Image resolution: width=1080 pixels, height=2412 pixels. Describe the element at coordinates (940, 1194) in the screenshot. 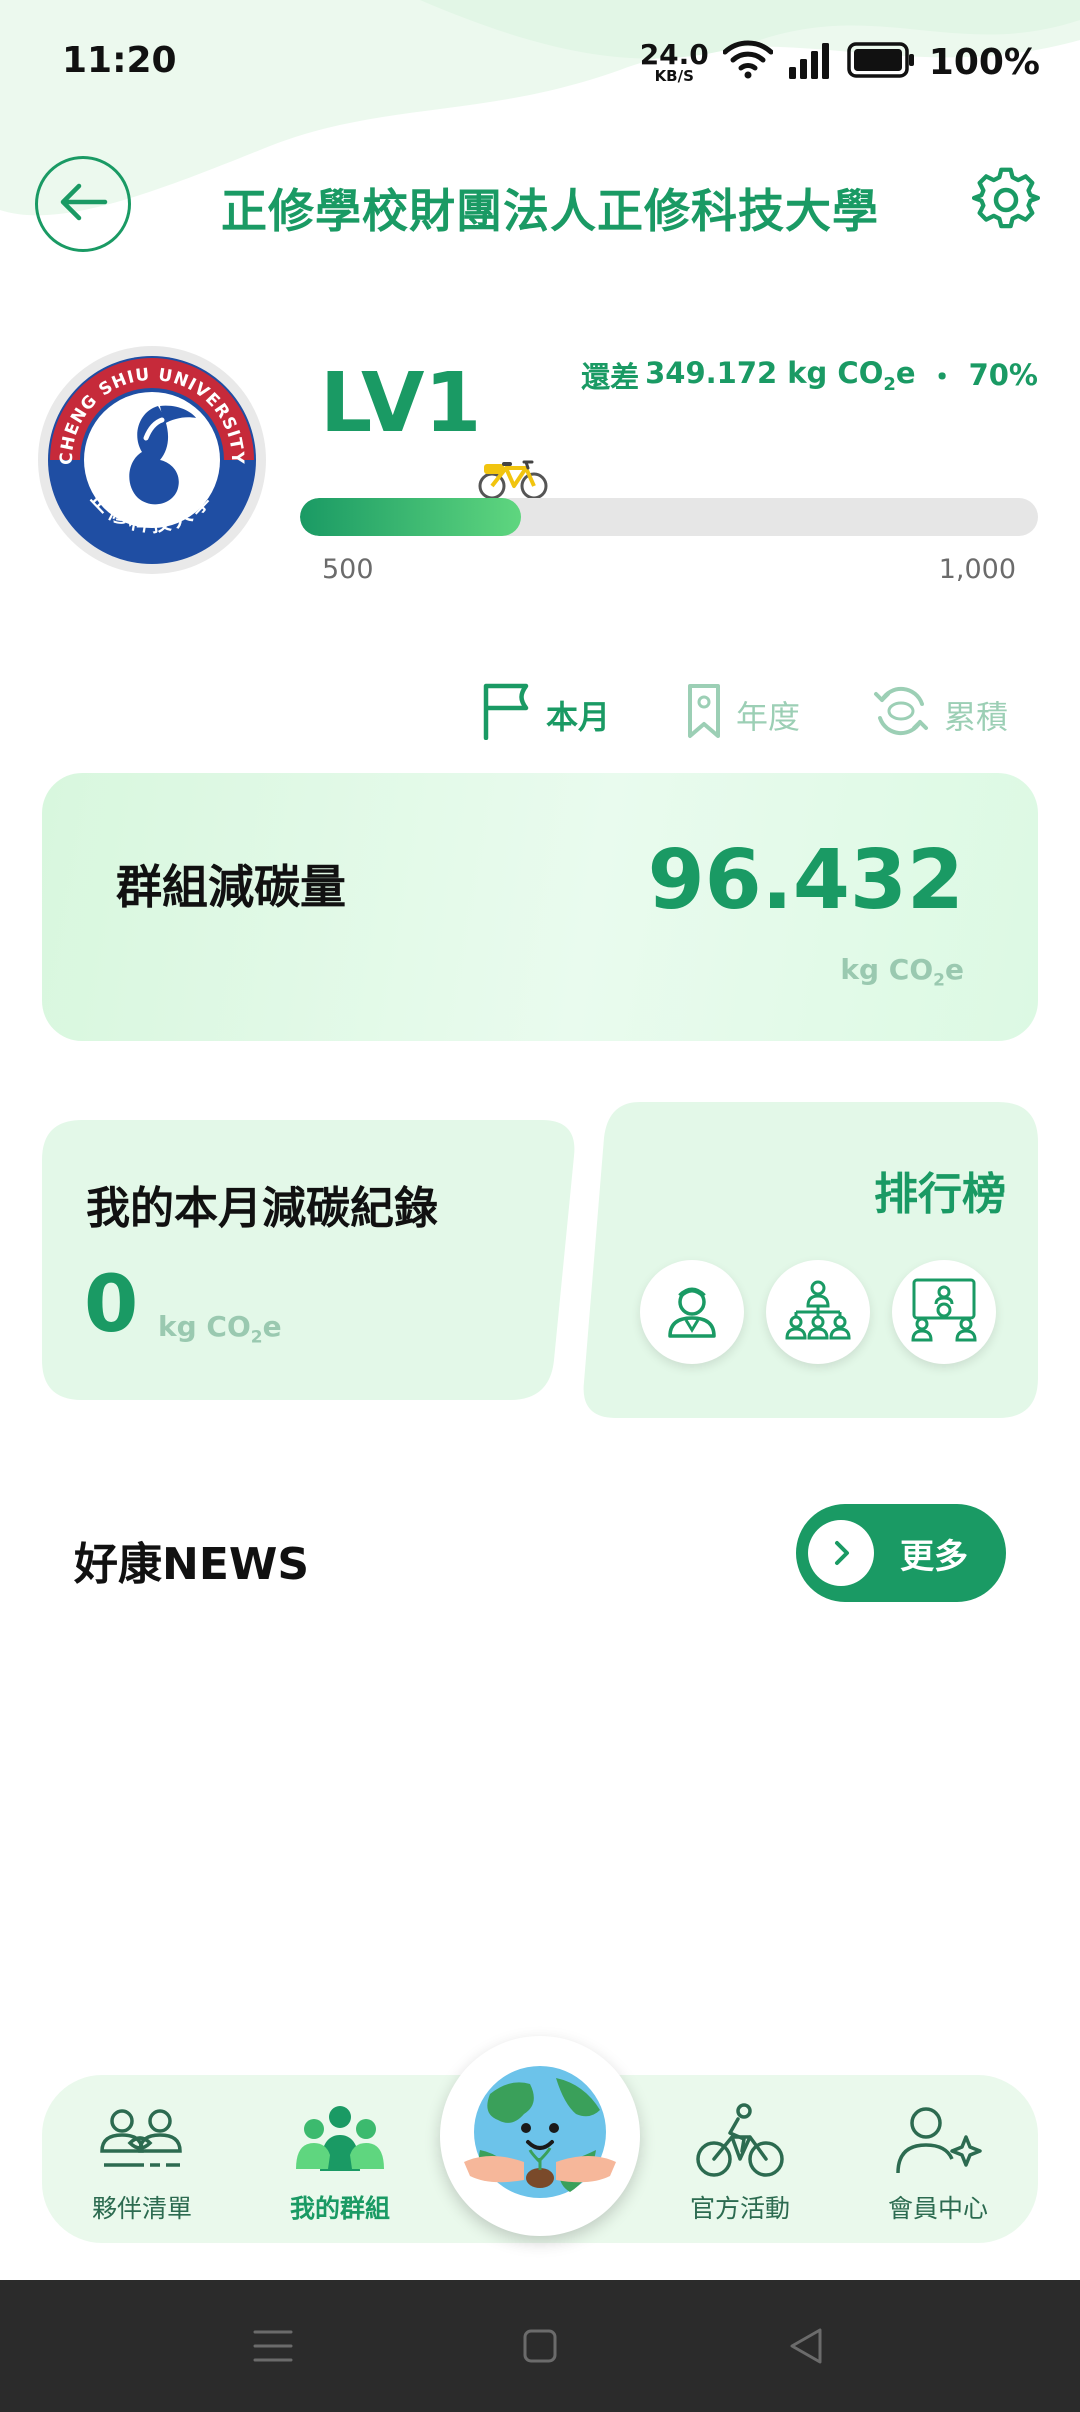

I see `ranking-label: 排行榜` at that location.